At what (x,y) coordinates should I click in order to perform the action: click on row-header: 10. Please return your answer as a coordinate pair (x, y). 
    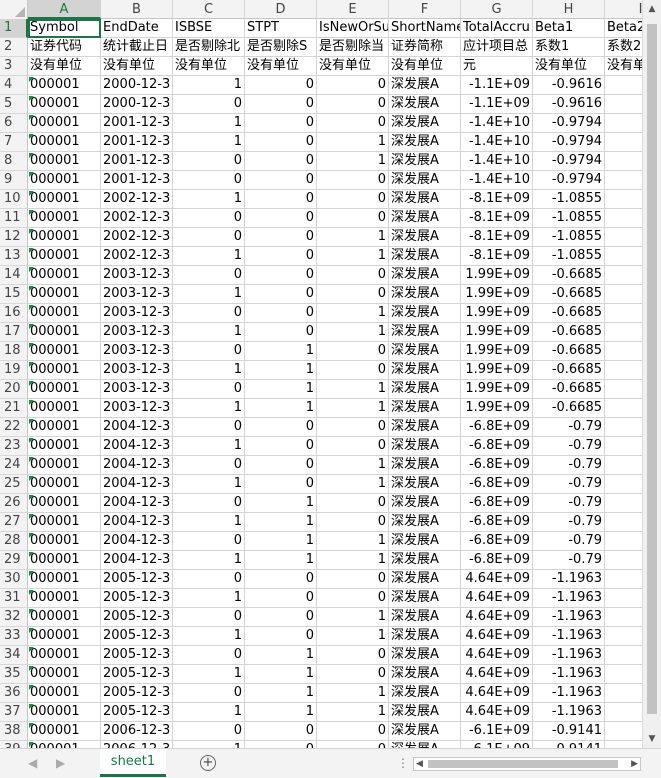
    Looking at the image, I should click on (14, 199).